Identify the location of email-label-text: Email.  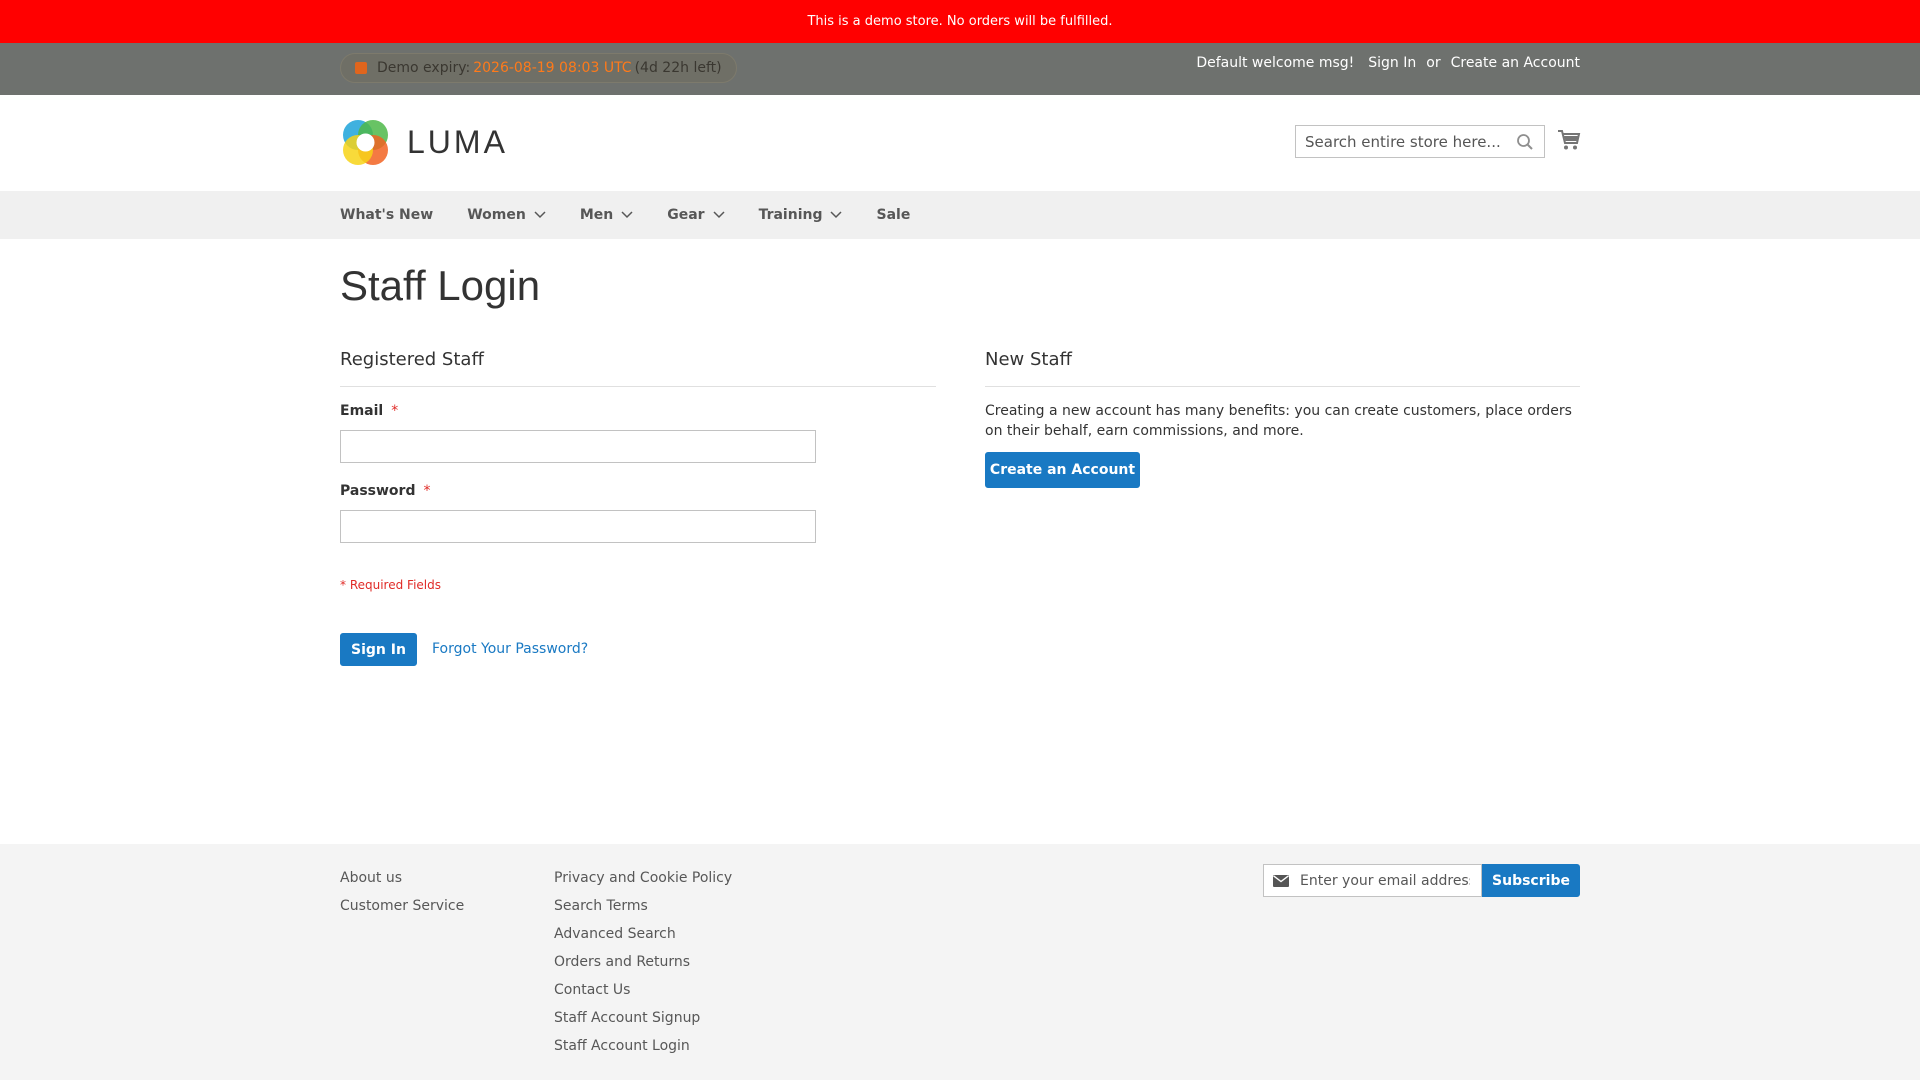
(362, 411).